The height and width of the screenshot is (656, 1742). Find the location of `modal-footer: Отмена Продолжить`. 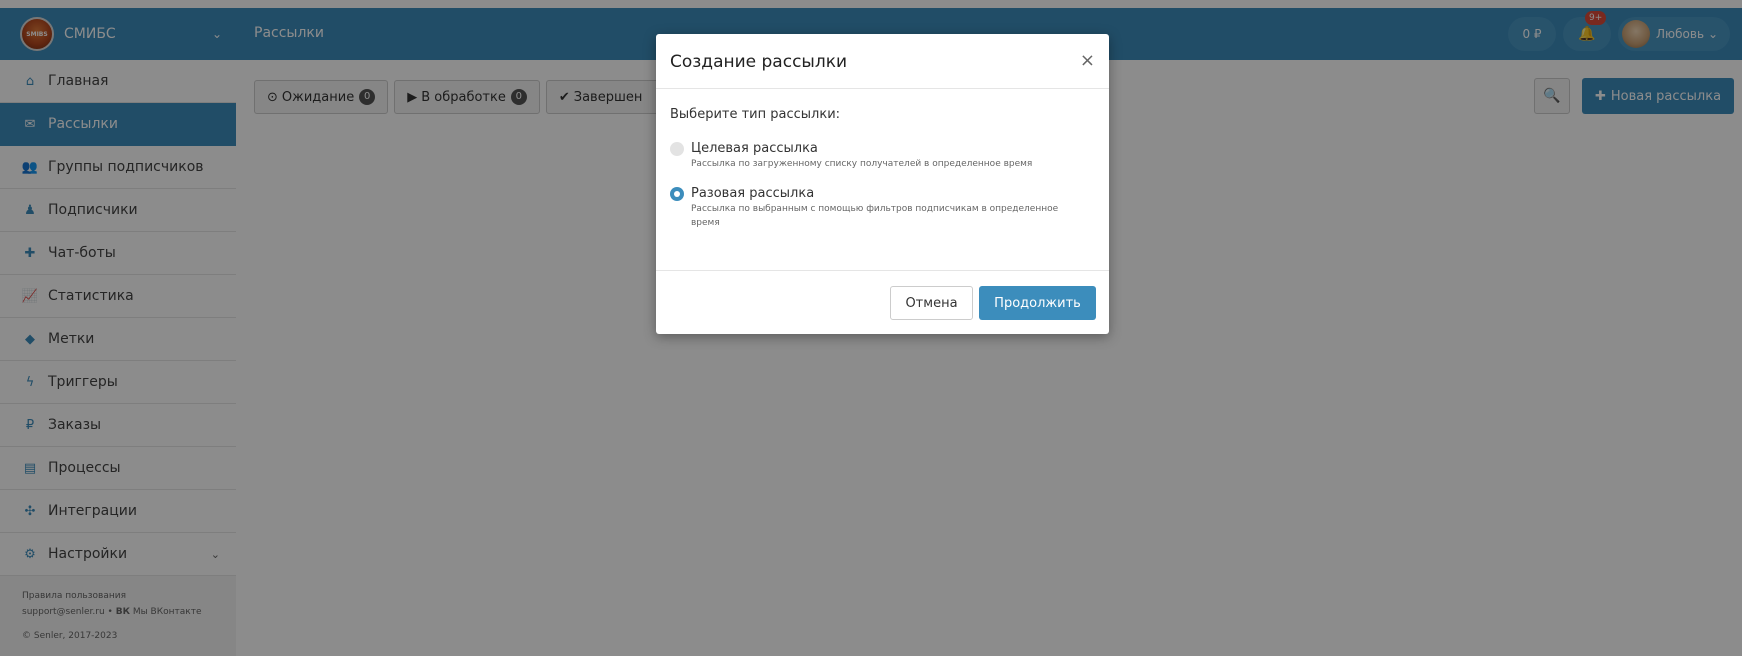

modal-footer: Отмена Продолжить is located at coordinates (882, 302).